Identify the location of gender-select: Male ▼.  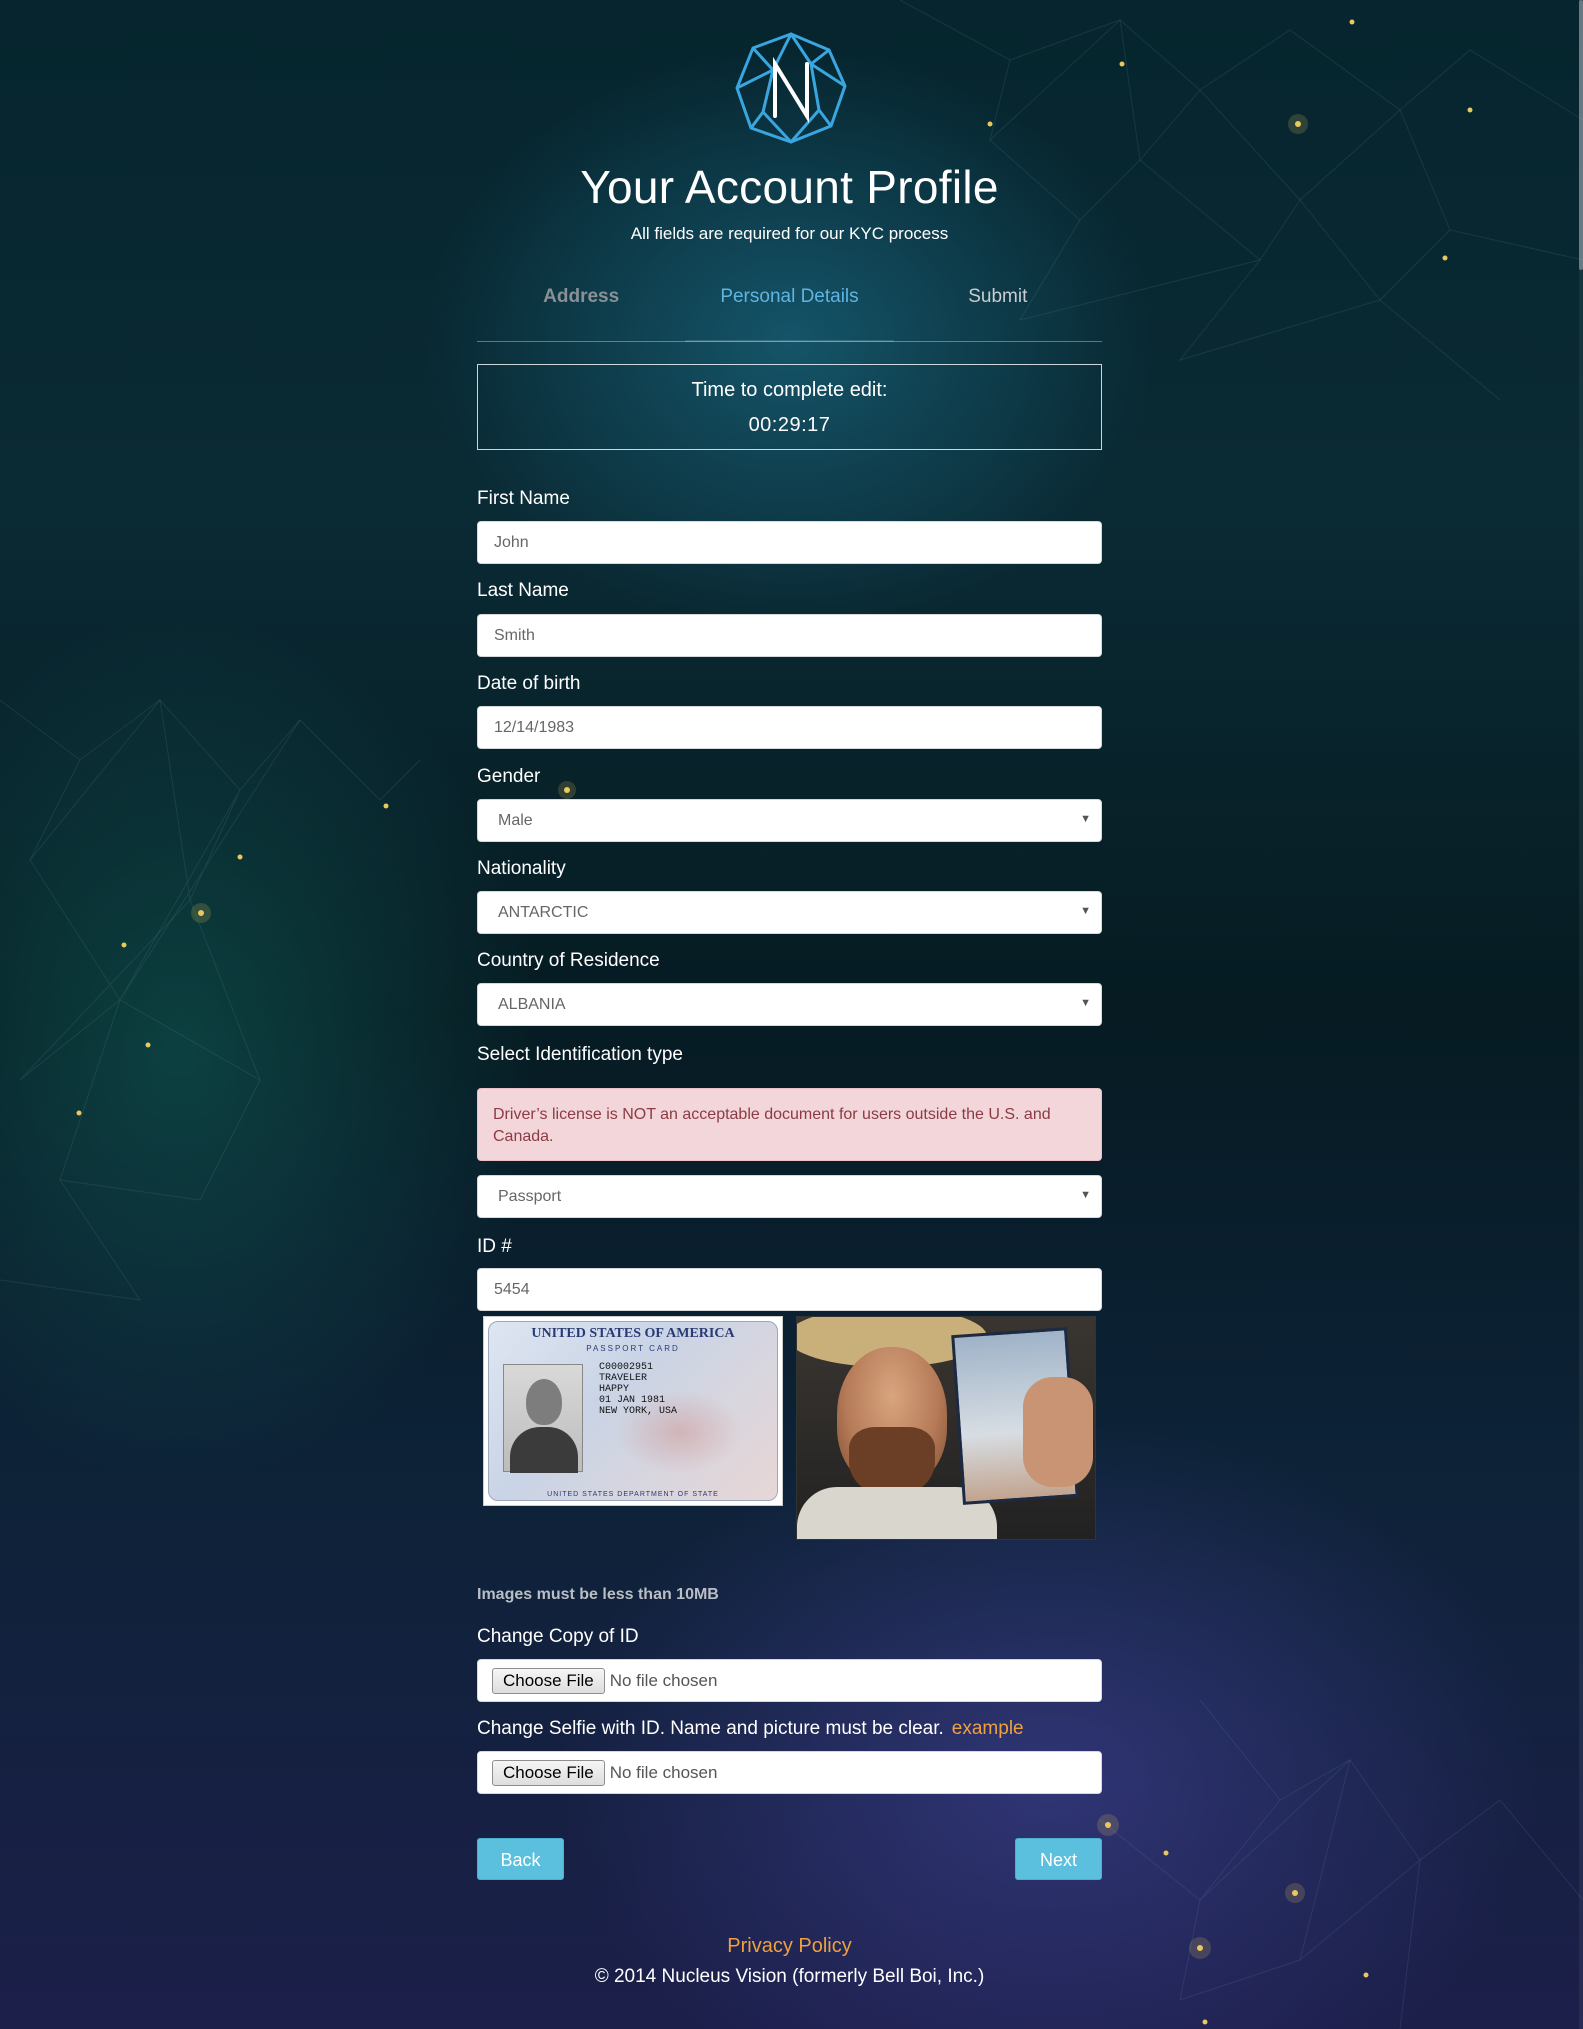
(789, 820).